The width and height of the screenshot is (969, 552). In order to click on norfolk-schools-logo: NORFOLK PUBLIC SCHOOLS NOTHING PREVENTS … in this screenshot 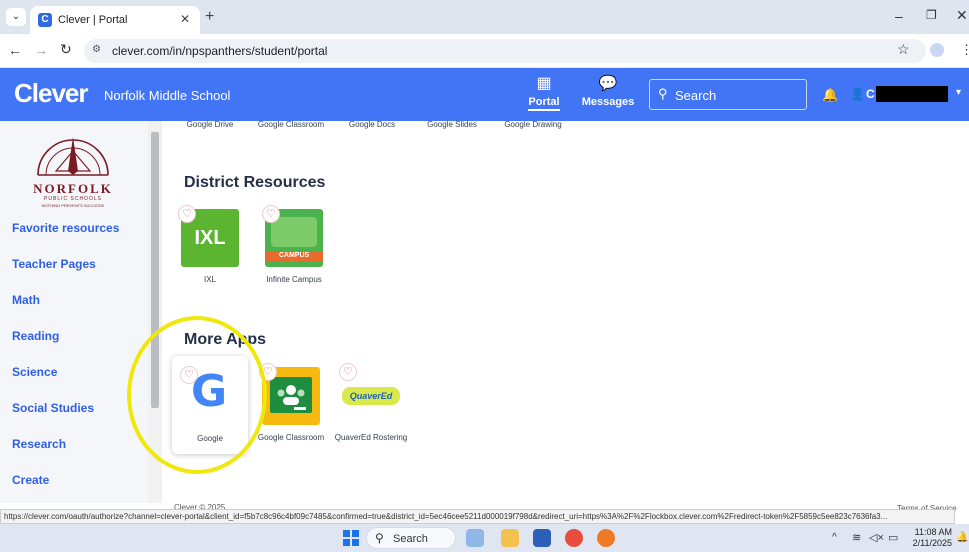, I will do `click(73, 171)`.